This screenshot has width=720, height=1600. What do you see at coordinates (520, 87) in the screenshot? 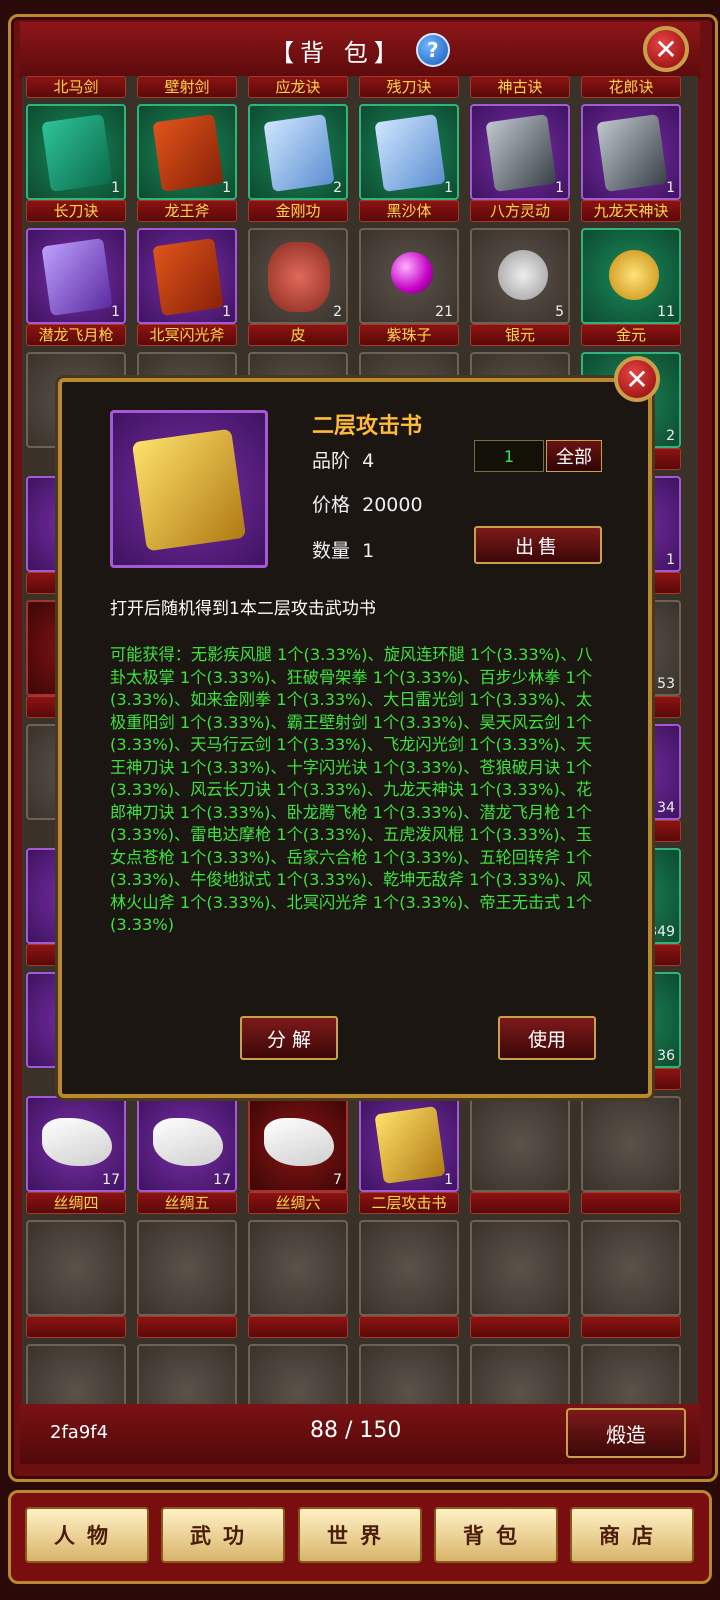
I see `item-label: 神古诀` at bounding box center [520, 87].